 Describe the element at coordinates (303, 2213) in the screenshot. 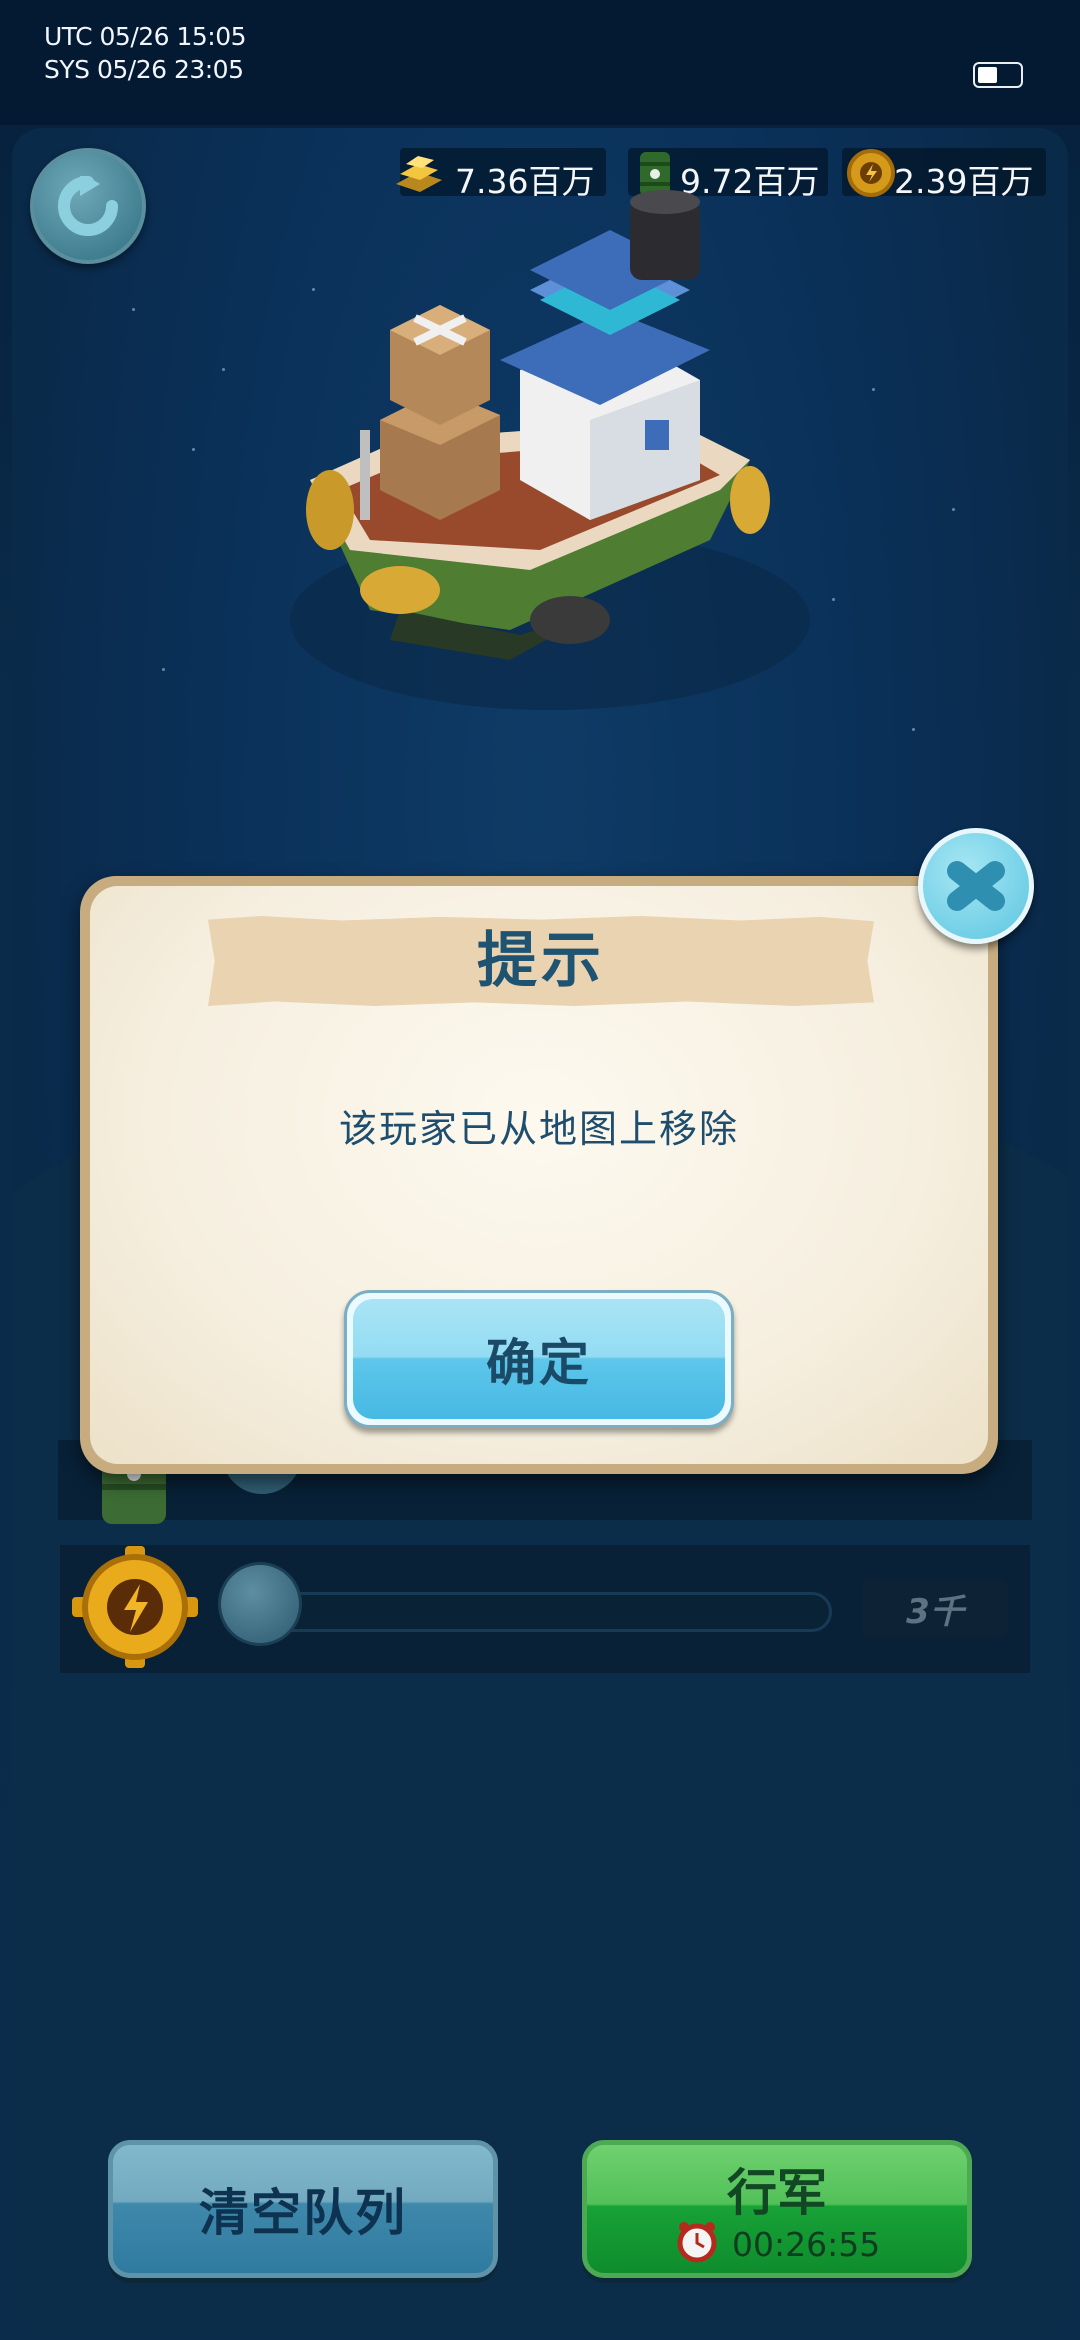

I see `clear-queue-label: 清空队列` at that location.